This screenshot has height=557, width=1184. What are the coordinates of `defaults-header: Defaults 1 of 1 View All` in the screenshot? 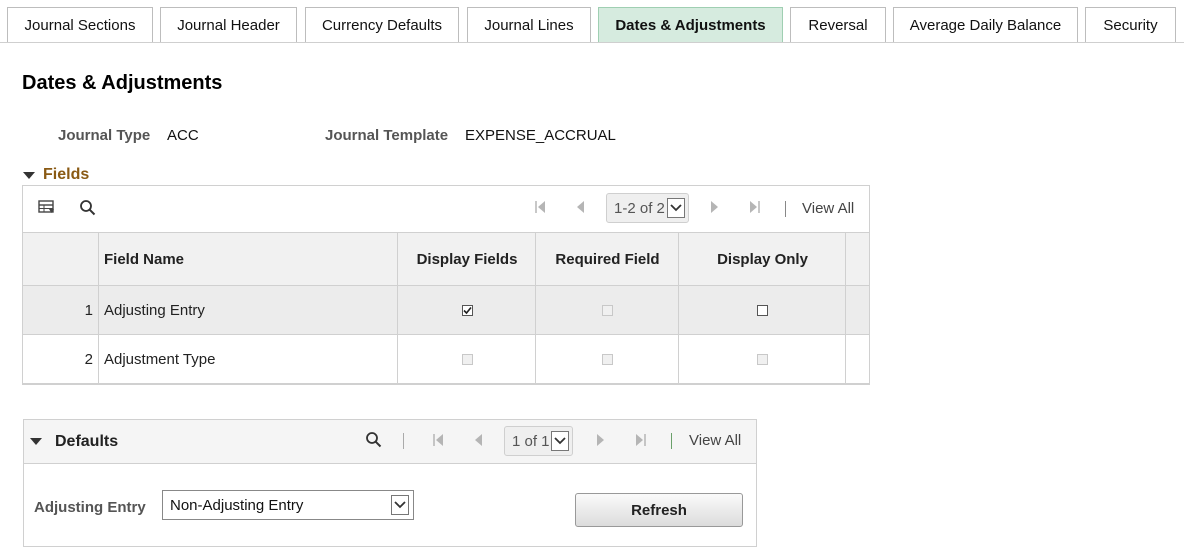 It's located at (390, 442).